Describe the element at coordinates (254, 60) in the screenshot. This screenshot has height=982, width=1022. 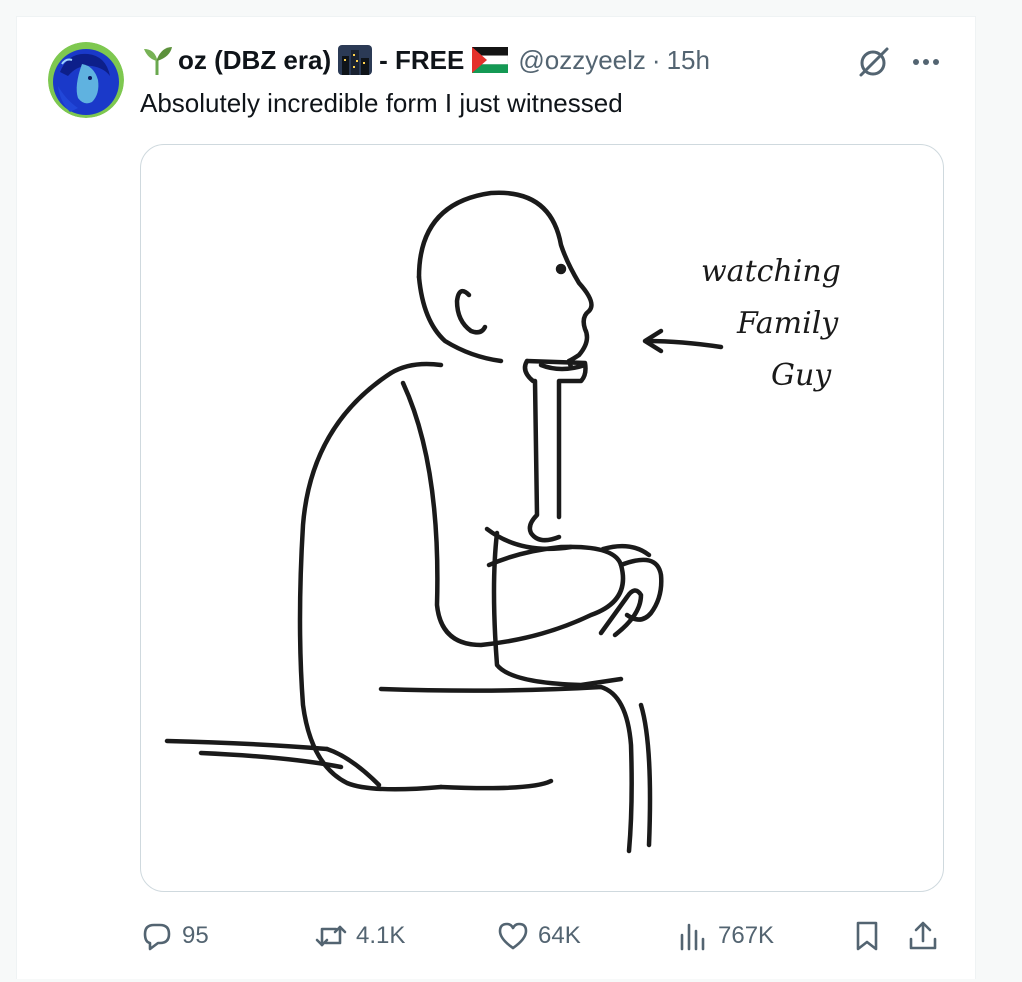
I see `author-display-name: oz (DBZ era)` at that location.